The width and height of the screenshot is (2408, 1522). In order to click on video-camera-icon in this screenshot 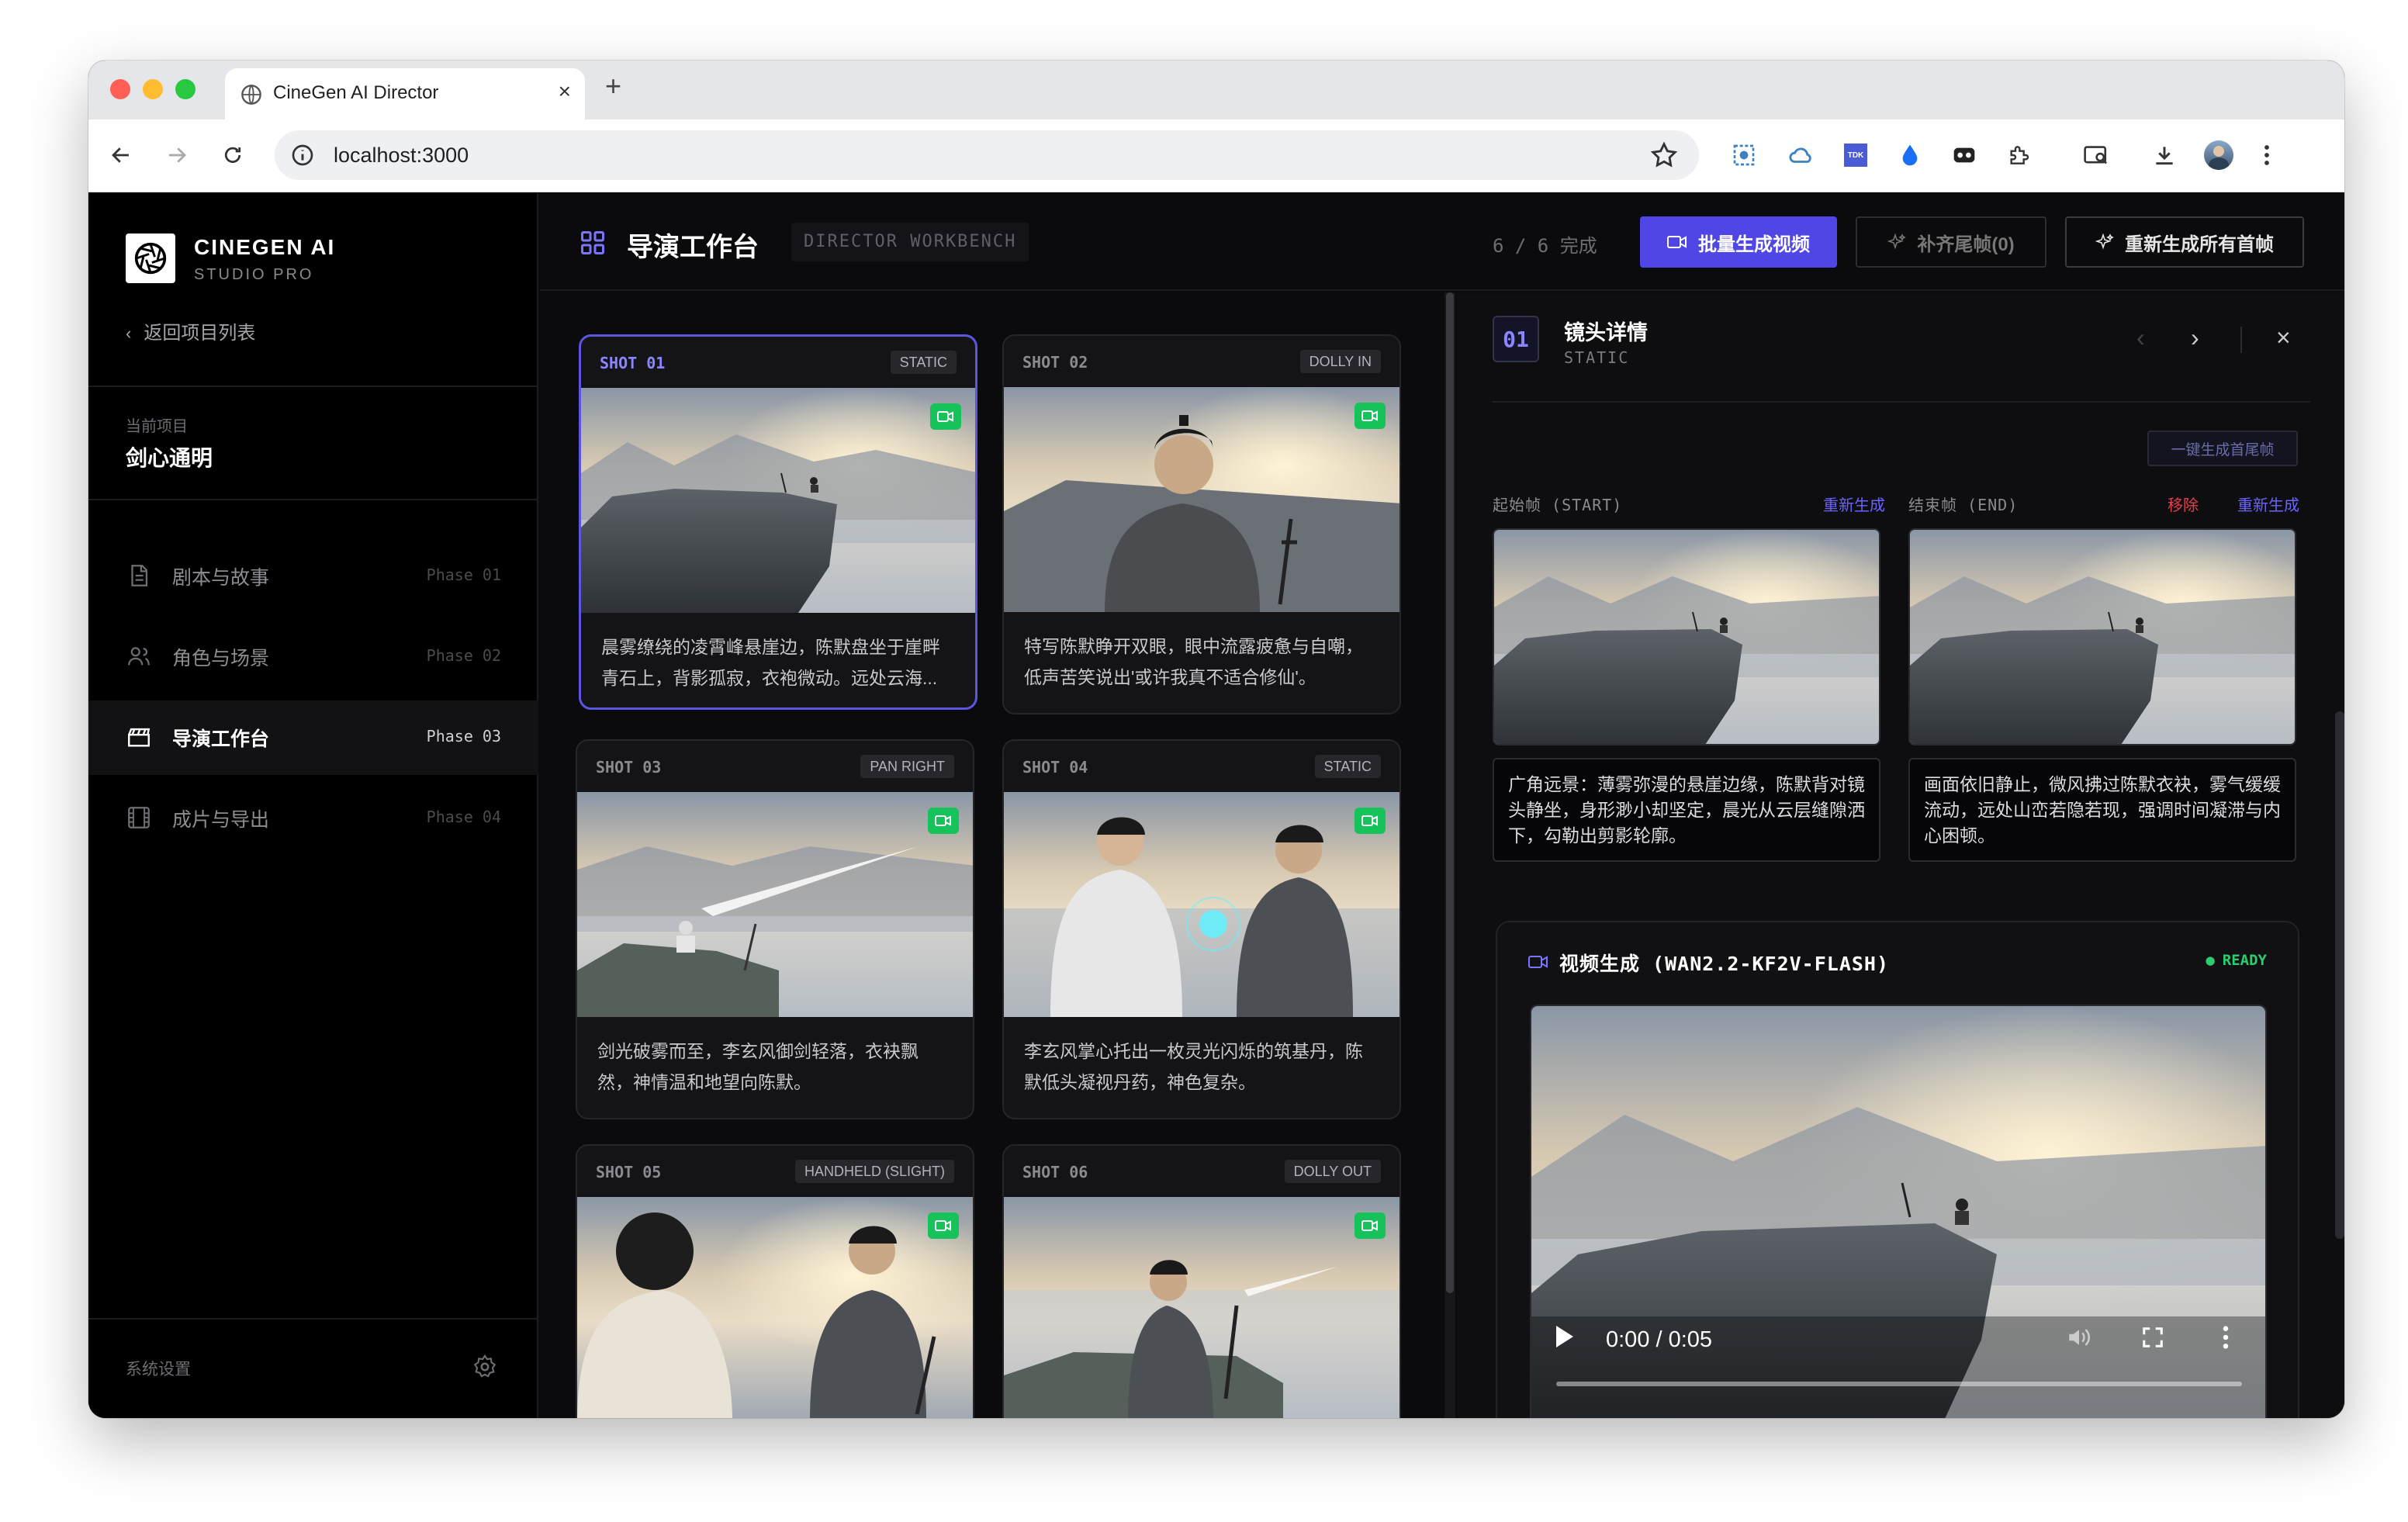, I will do `click(1538, 962)`.